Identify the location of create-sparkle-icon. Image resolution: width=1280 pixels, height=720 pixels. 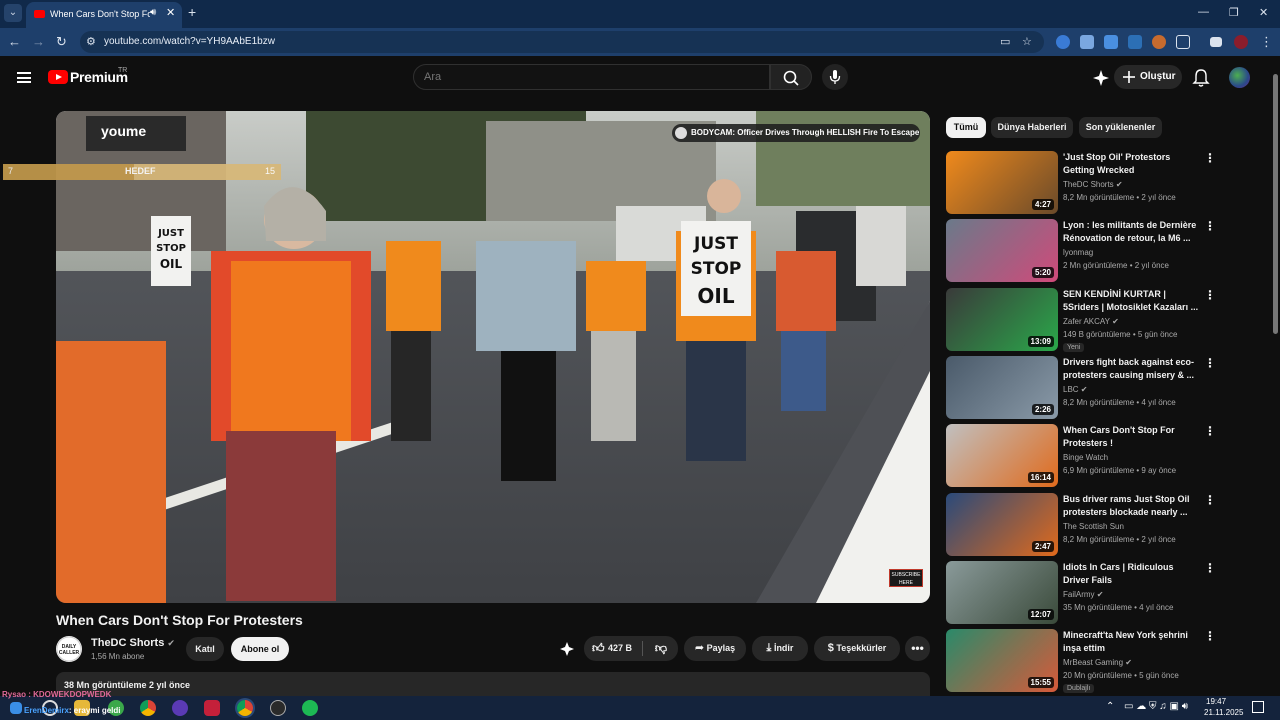
(1101, 78).